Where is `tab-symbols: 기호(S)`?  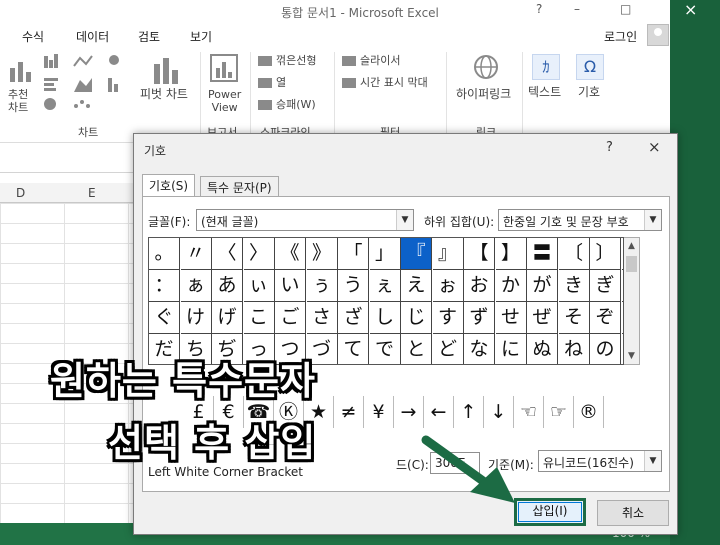 tab-symbols: 기호(S) is located at coordinates (169, 185).